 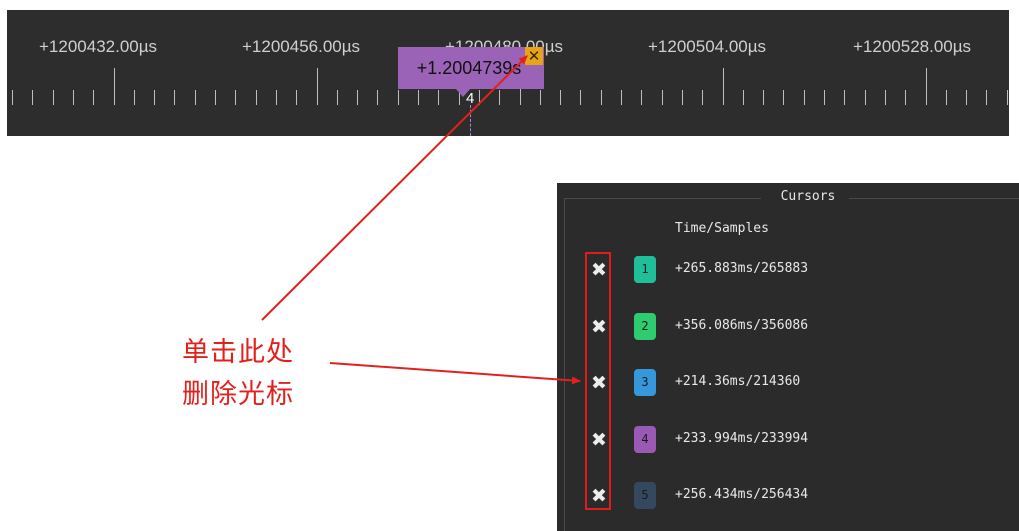 What do you see at coordinates (455, 373) in the screenshot?
I see `arrow-to-delete-buttons` at bounding box center [455, 373].